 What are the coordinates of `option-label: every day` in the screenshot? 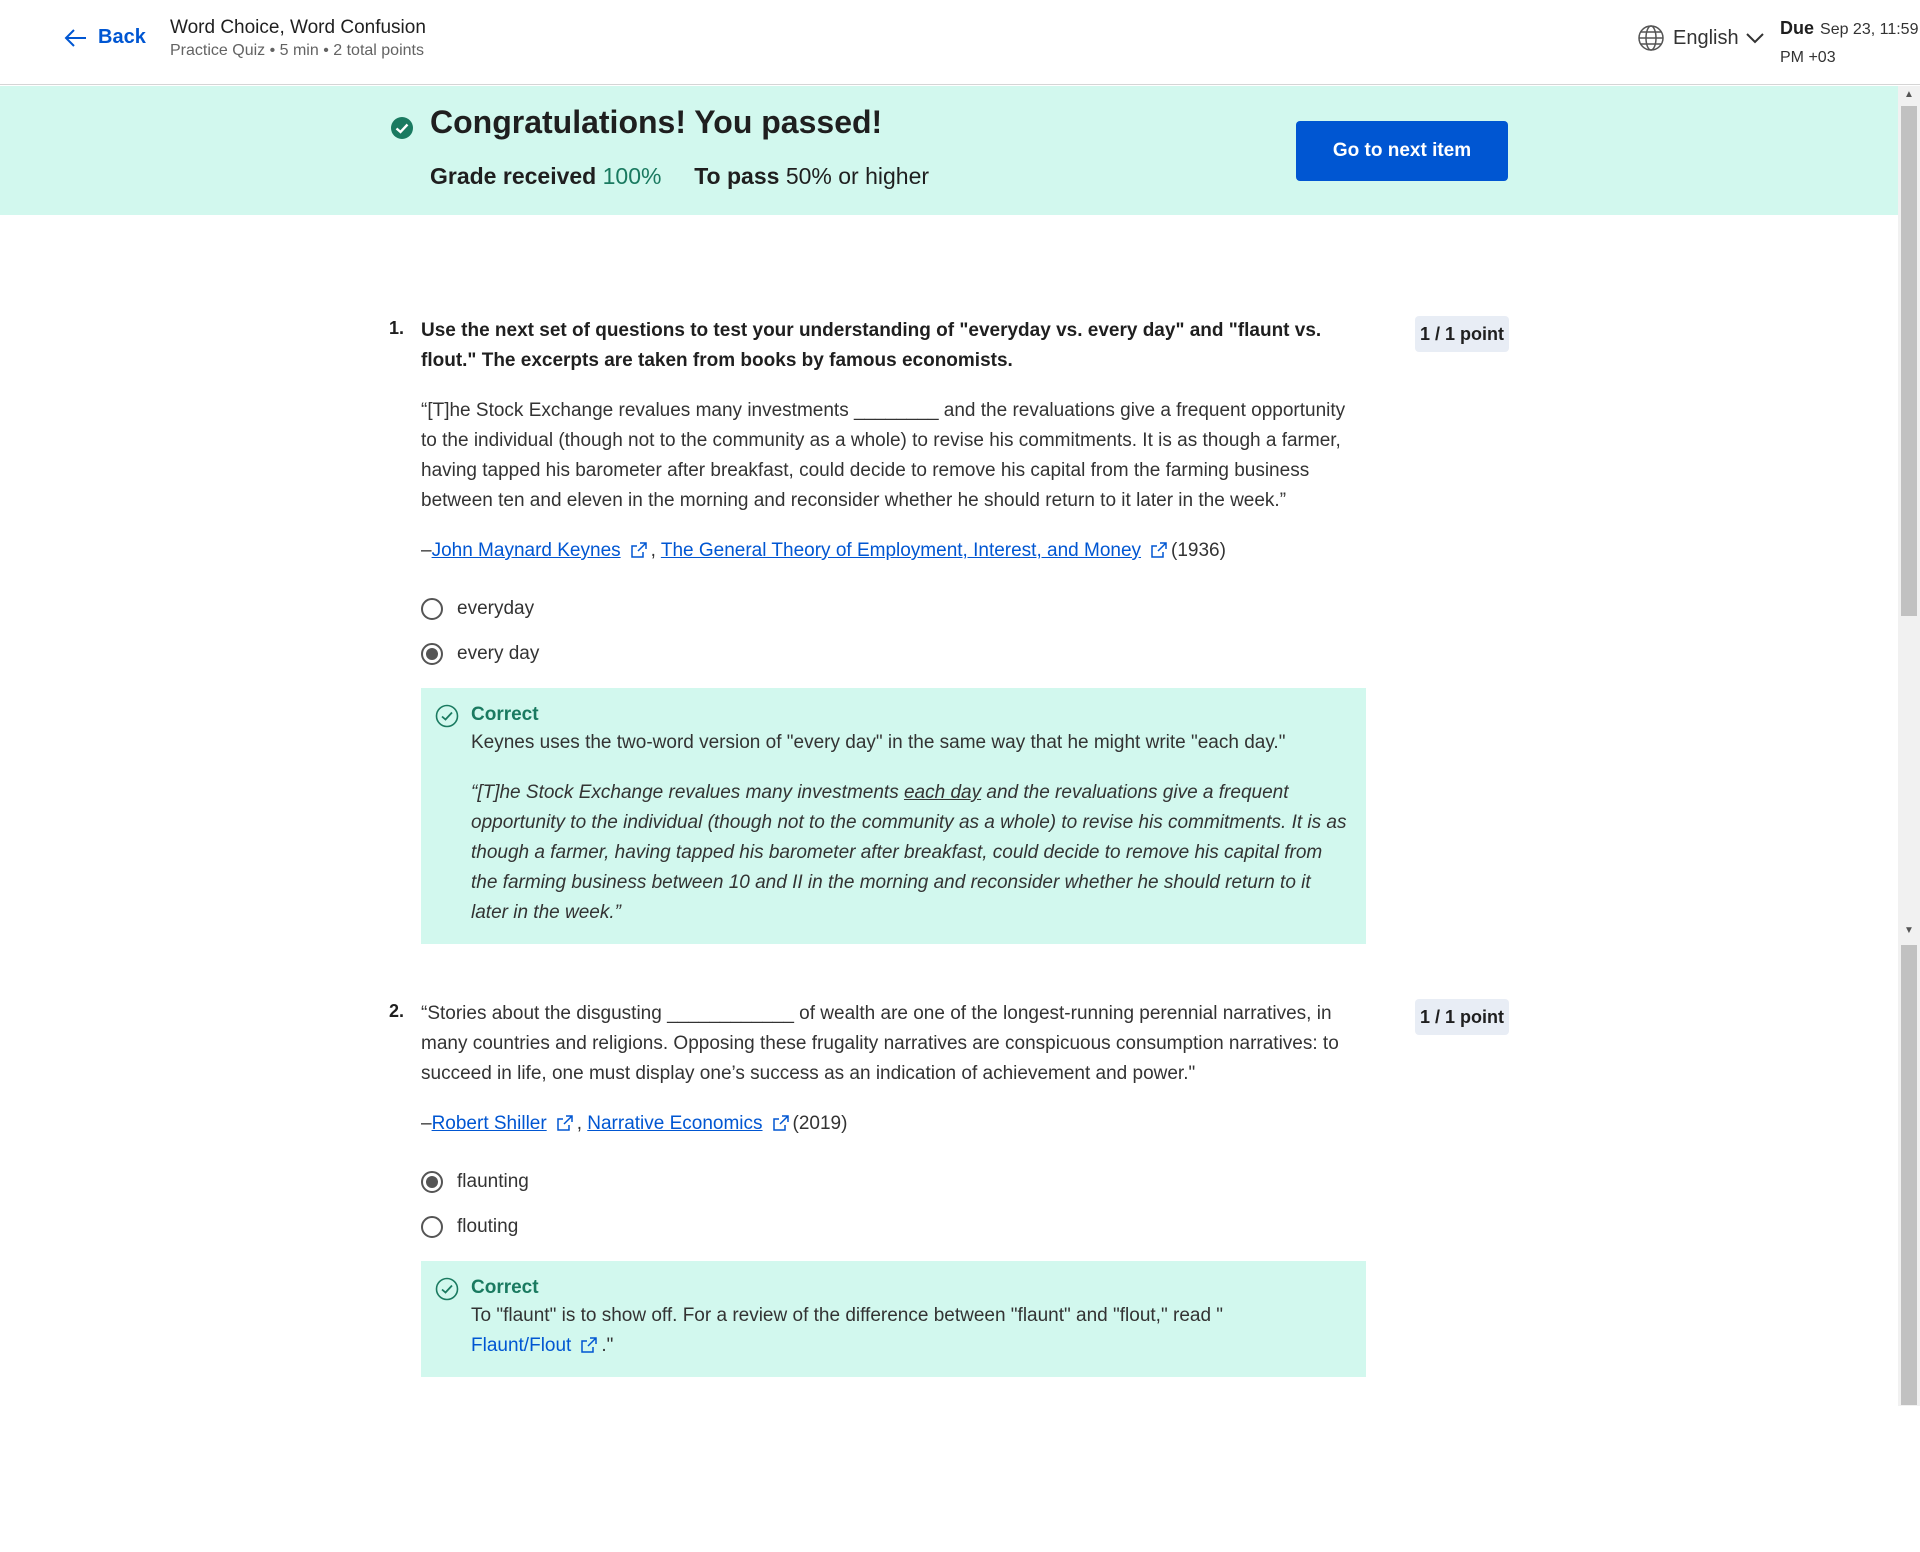 It's located at (498, 653).